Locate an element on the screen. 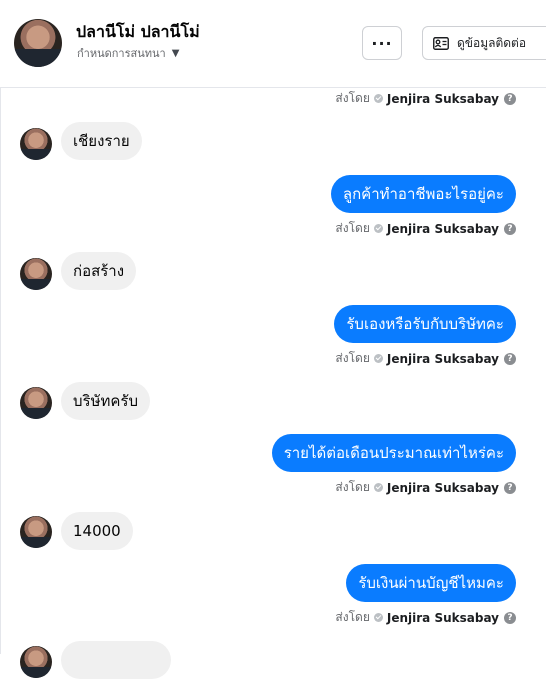 This screenshot has width=546, height=679. conversation-status-label: กำหนดการสนทนา is located at coordinates (121, 53).